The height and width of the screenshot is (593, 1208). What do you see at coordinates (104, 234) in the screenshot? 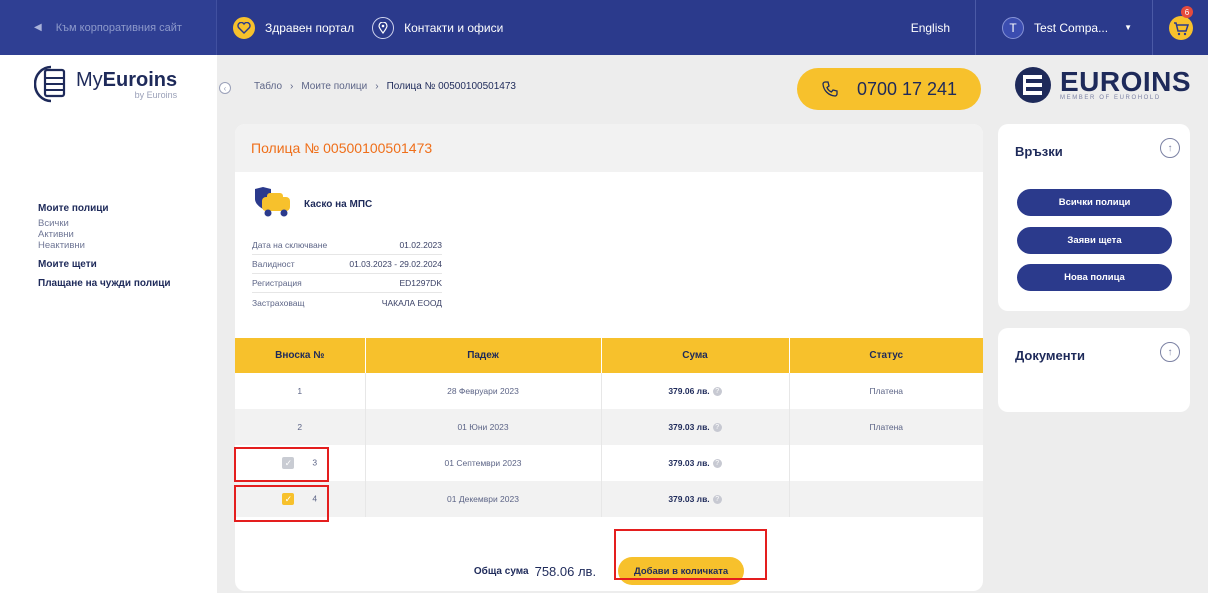
I see `sidebar-item-active: Активни` at bounding box center [104, 234].